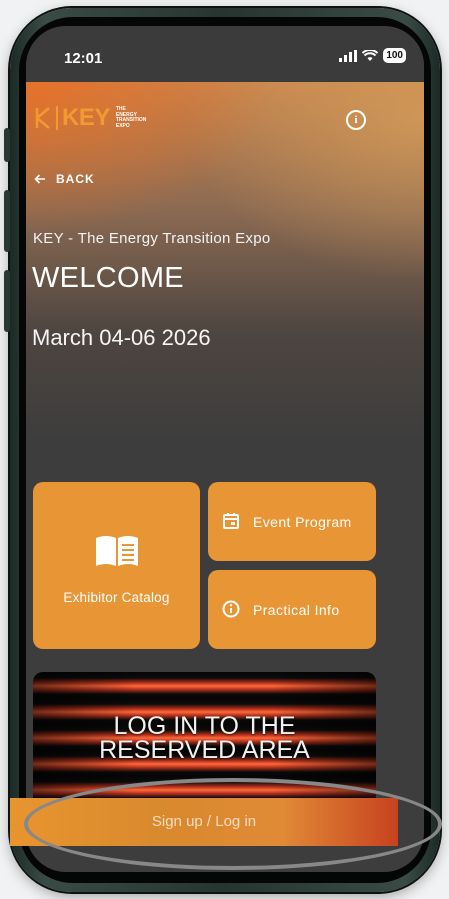 The height and width of the screenshot is (899, 449). What do you see at coordinates (225, 54) in the screenshot?
I see `status-bar: 12:01 100` at bounding box center [225, 54].